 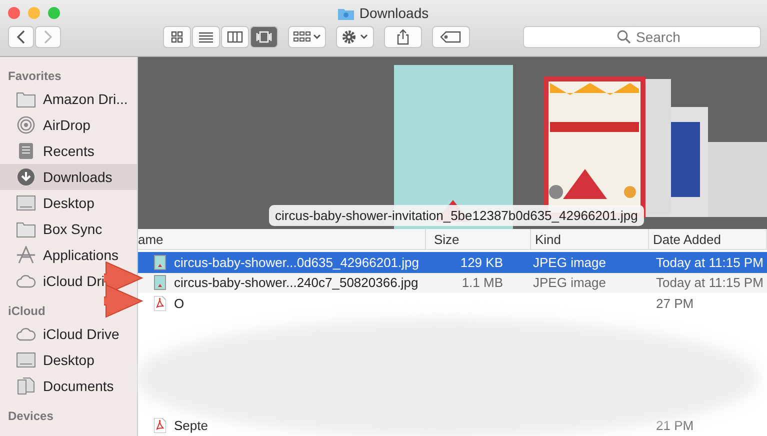 What do you see at coordinates (452, 282) in the screenshot?
I see `file-row: circus-baby-shower...240c7_50820366.jpg 1.1 MB JPEG image Today at 11:15 PM` at bounding box center [452, 282].